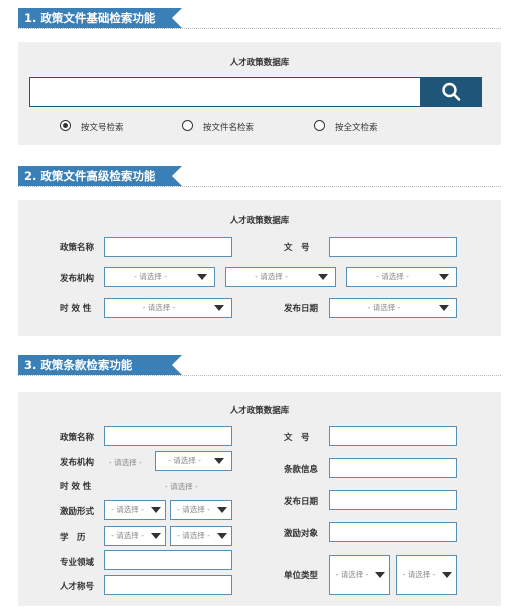 This screenshot has height=616, width=515. I want to click on incentive-form-select-2: - 请选择 -, so click(201, 510).